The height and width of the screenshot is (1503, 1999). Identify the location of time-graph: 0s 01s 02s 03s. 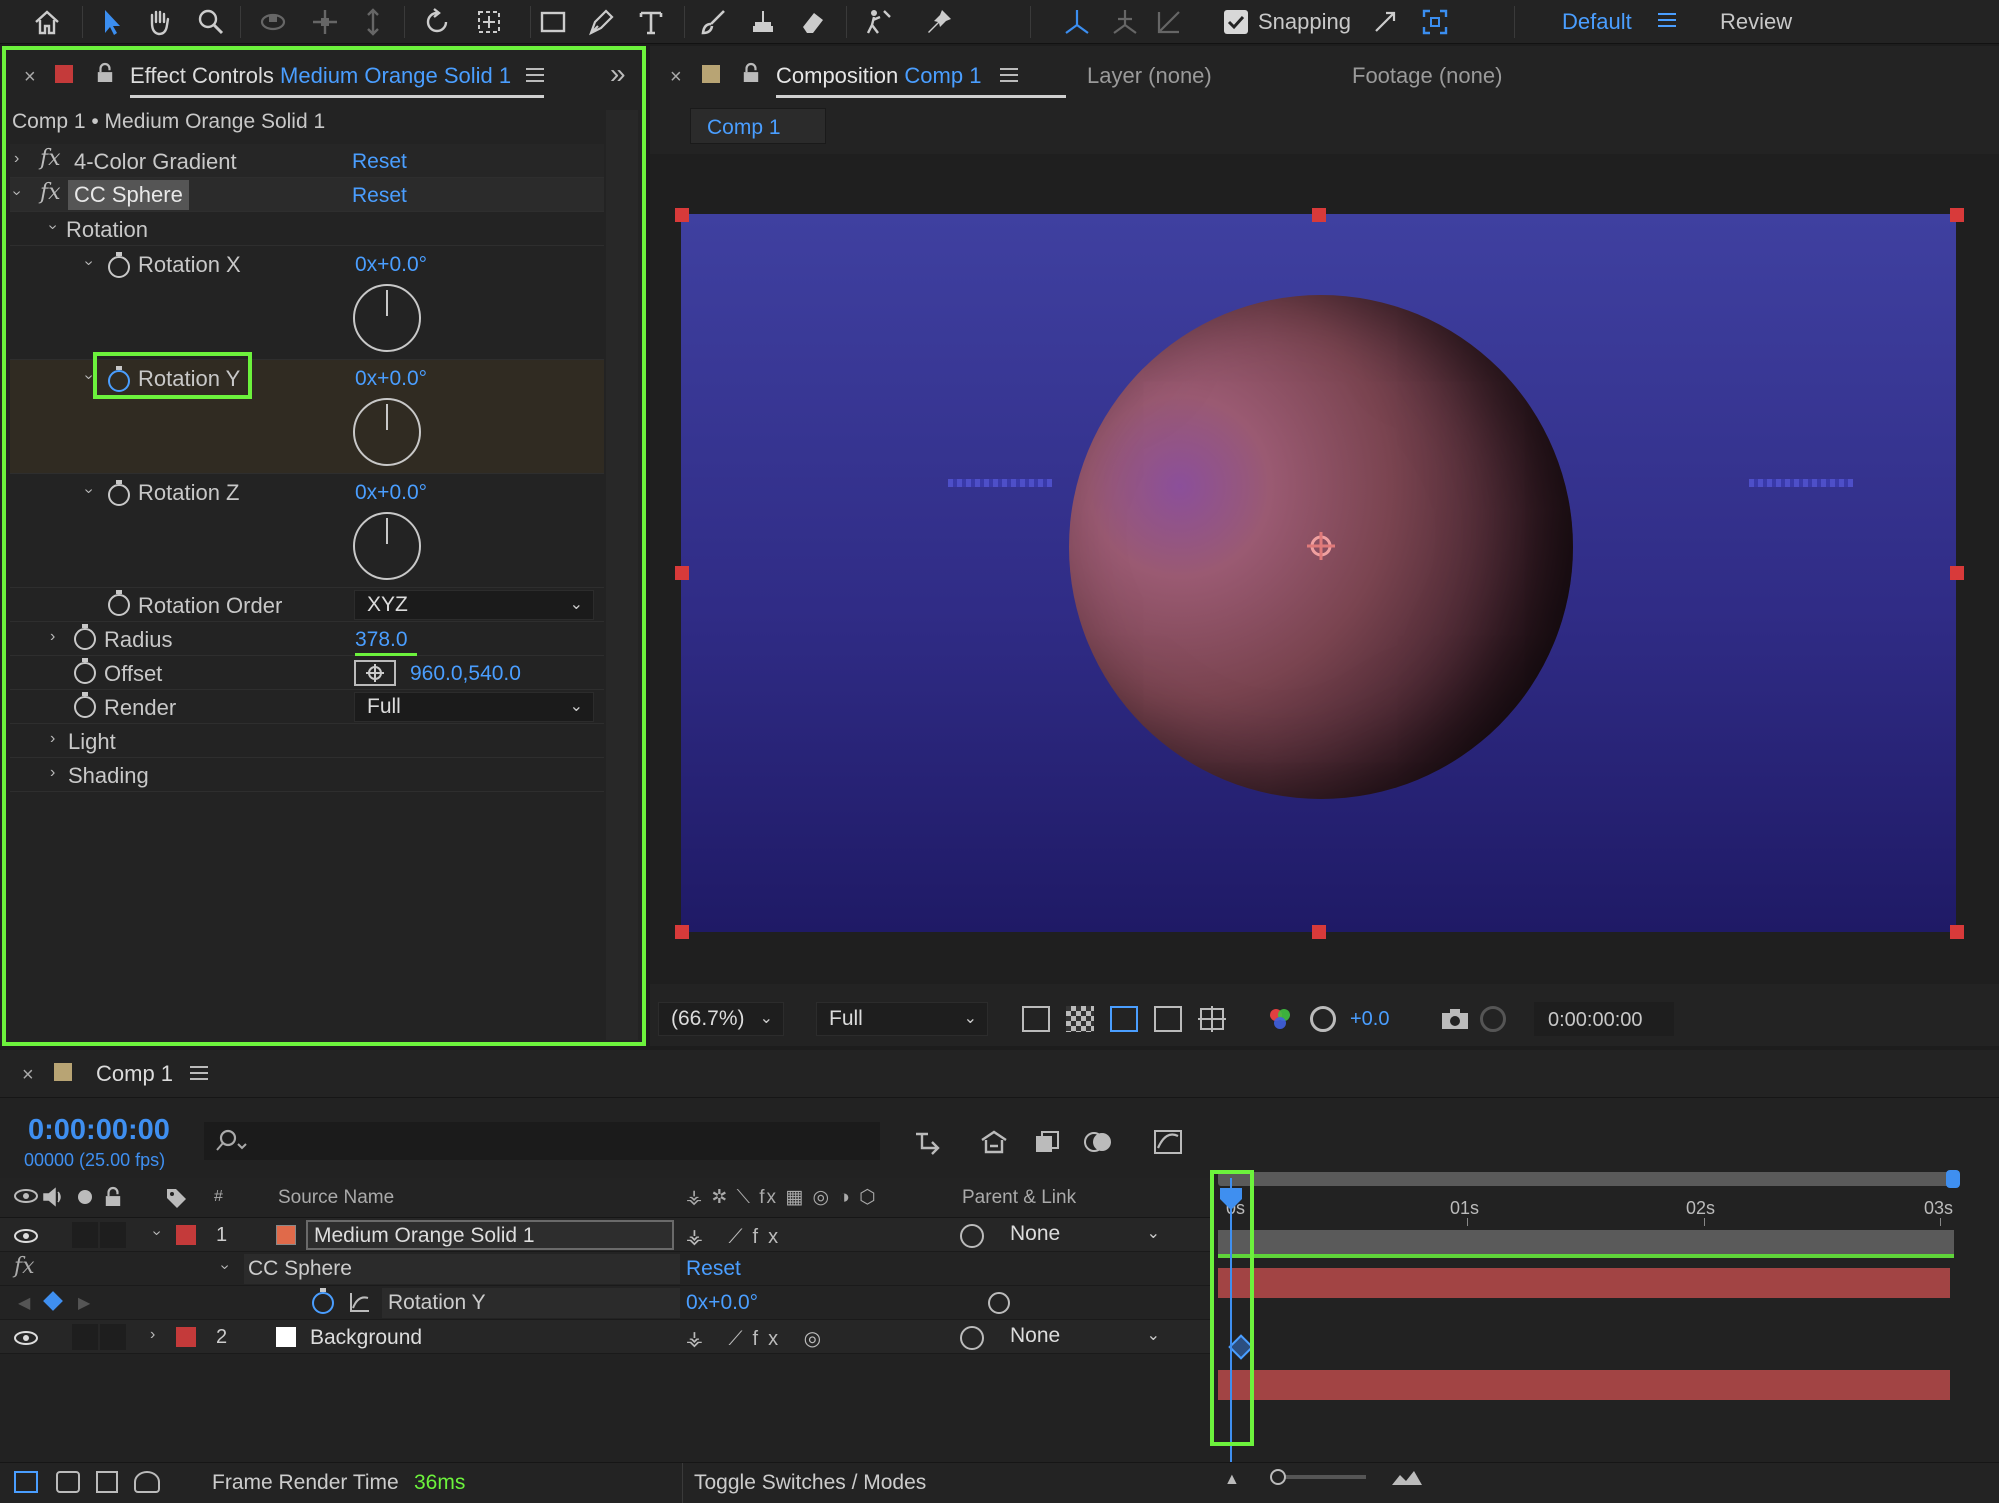
(1604, 1298).